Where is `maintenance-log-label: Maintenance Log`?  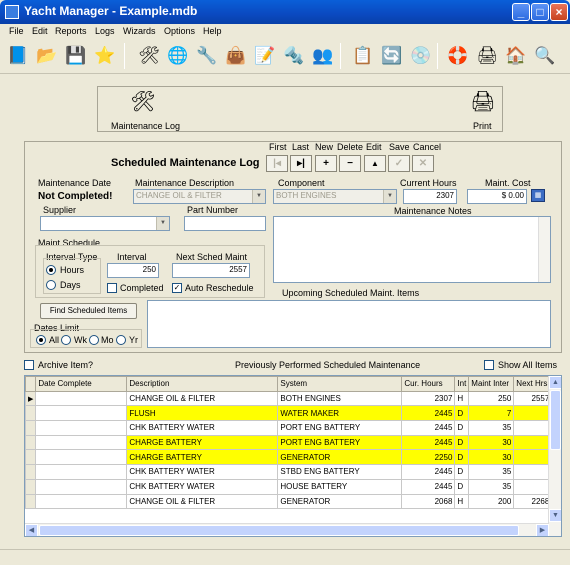 maintenance-log-label: Maintenance Log is located at coordinates (145, 126).